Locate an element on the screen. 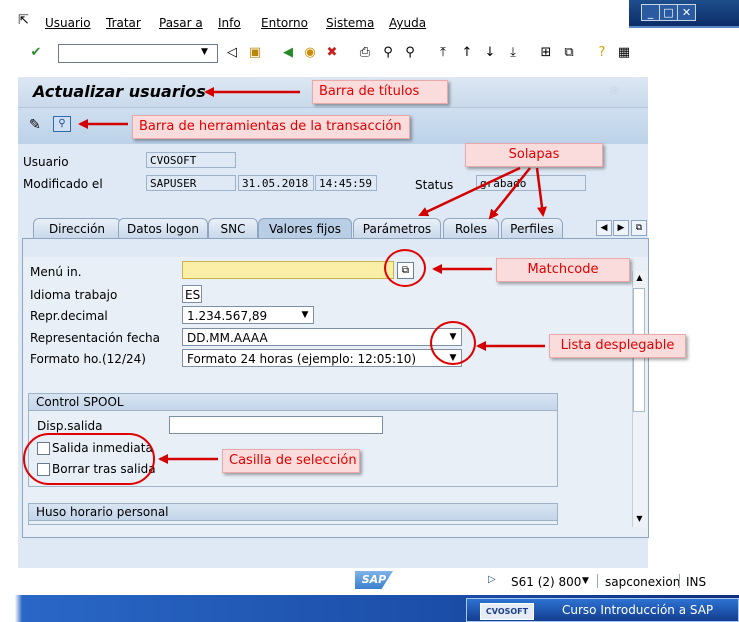 Image resolution: width=739 pixels, height=622 pixels. display-glasses-icon: ⚲ is located at coordinates (62, 124).